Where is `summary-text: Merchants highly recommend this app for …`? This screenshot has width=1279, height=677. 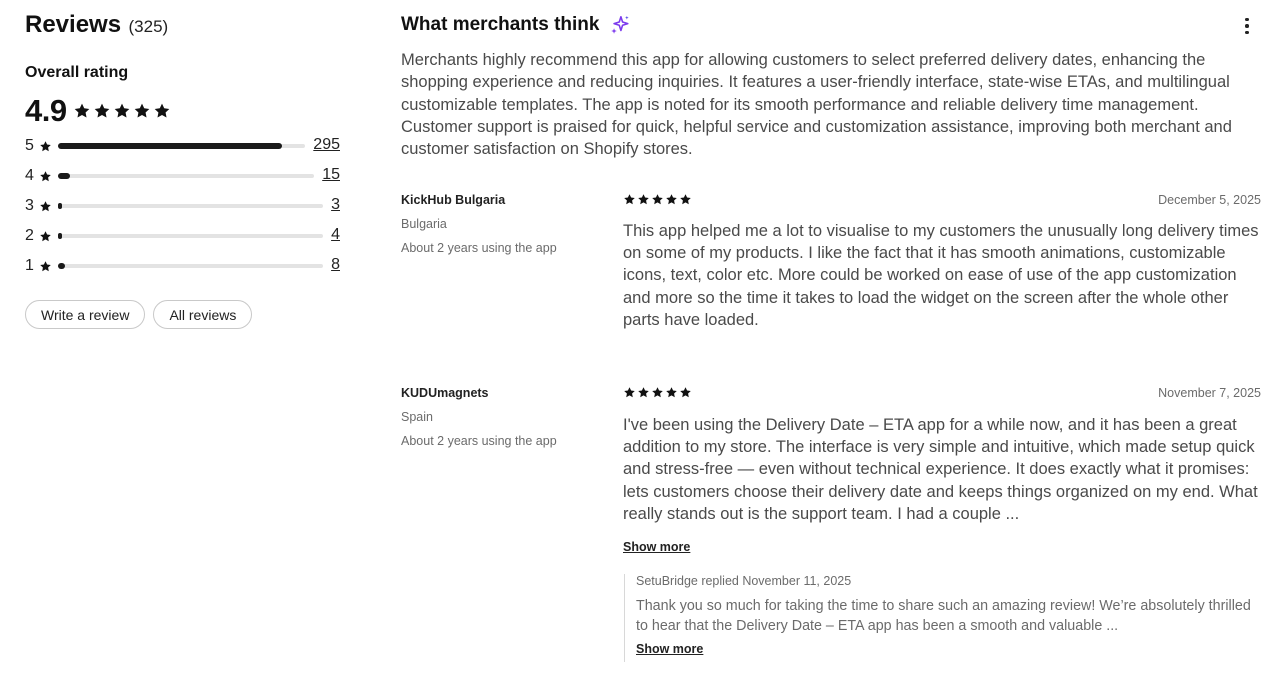 summary-text: Merchants highly recommend this app for … is located at coordinates (816, 105).